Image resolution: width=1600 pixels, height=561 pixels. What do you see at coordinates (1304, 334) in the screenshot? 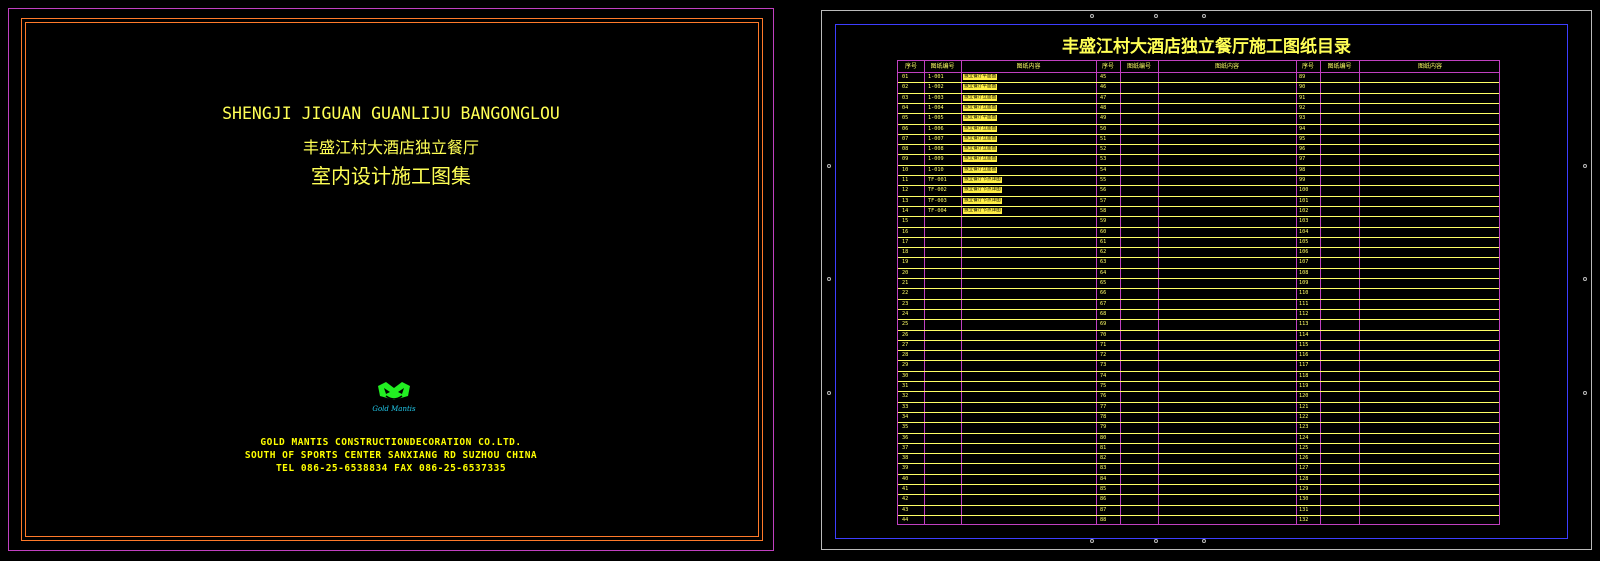
I see `row-number: 114` at bounding box center [1304, 334].